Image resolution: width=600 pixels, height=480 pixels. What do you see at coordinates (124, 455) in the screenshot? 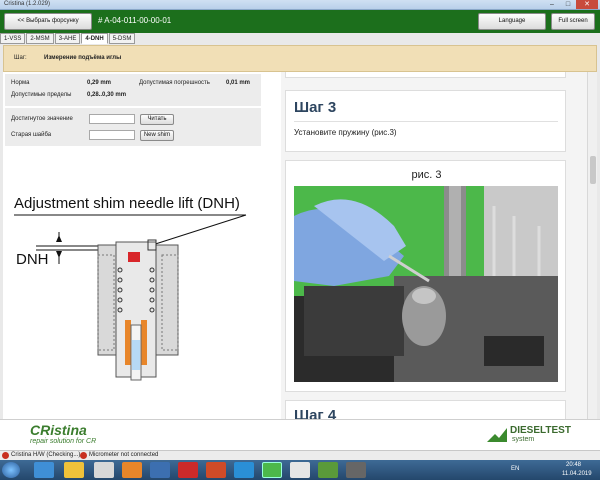
I see `micrometer-status: Micrometer not connected` at bounding box center [124, 455].